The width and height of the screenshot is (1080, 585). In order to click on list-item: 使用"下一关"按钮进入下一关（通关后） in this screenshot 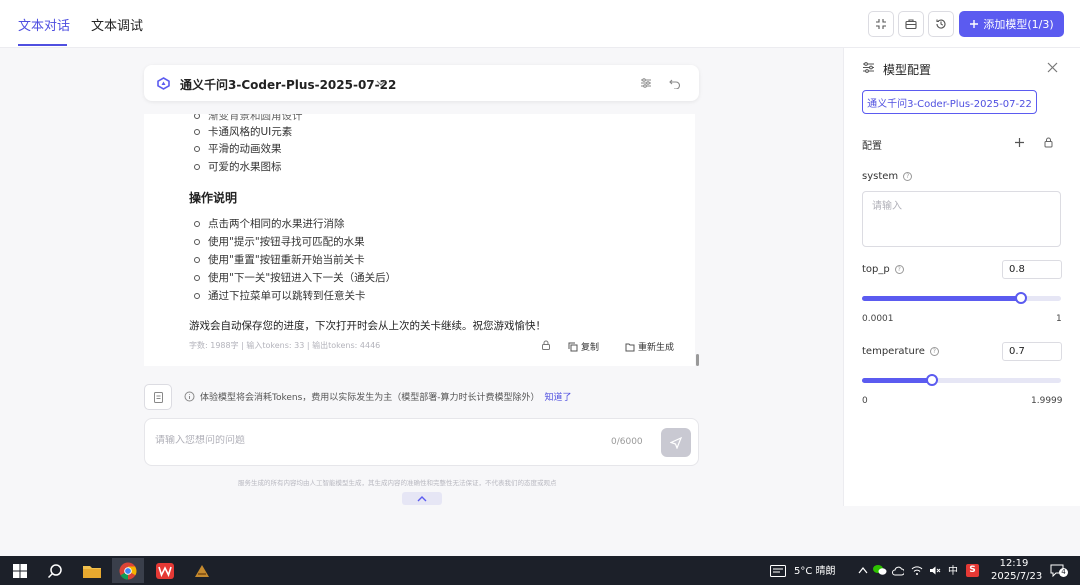, I will do `click(295, 278)`.